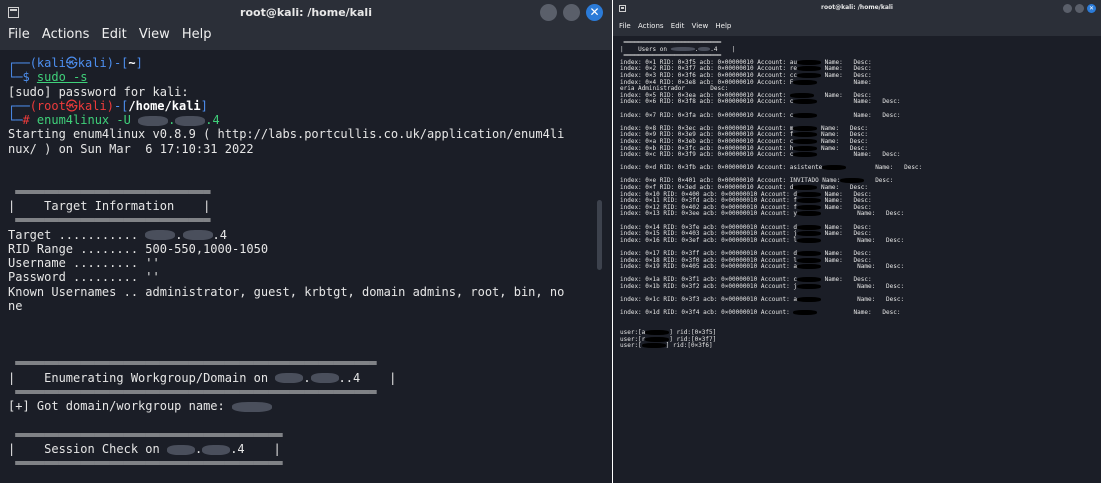 This screenshot has height=483, width=1101. I want to click on redacted-domain, so click(251, 406).